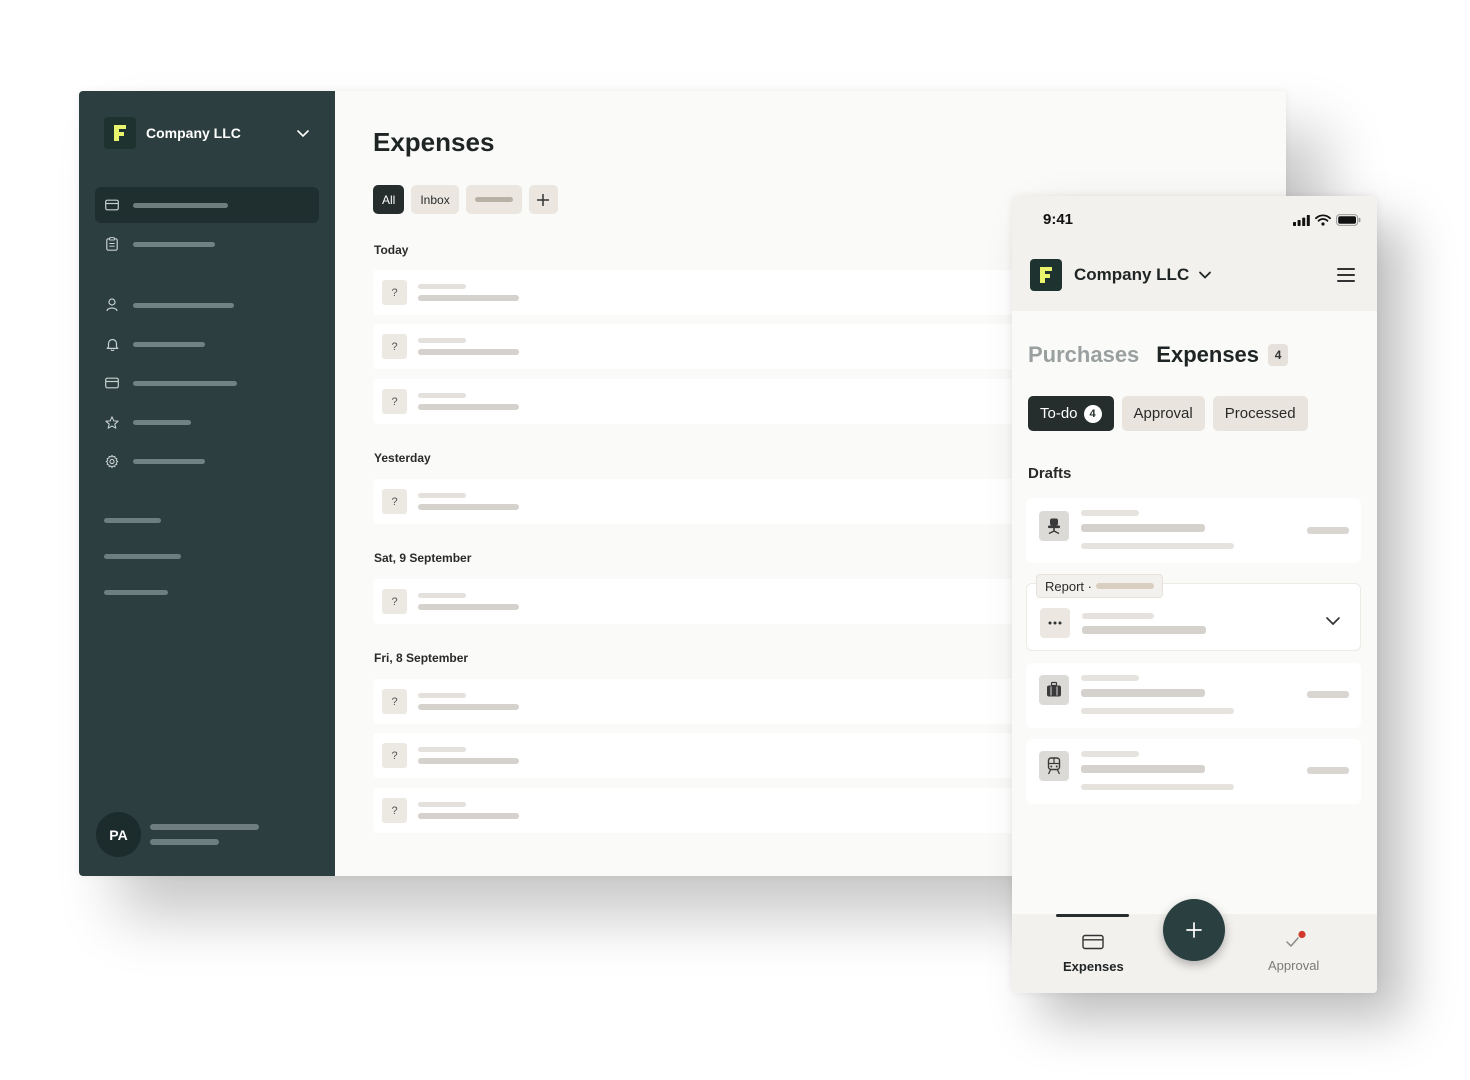  I want to click on mobile-filter-bar: To-do 4 Approval Processed, so click(1168, 413).